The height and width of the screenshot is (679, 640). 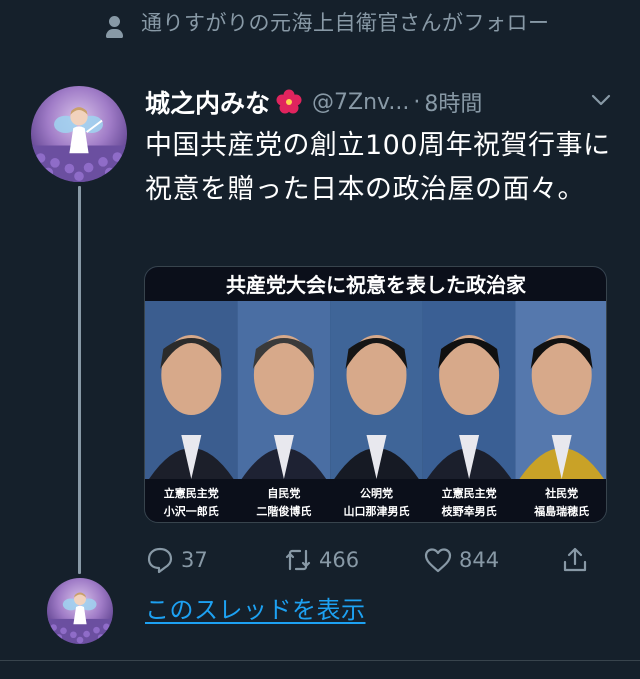 I want to click on retweet-icon, so click(x=298, y=560).